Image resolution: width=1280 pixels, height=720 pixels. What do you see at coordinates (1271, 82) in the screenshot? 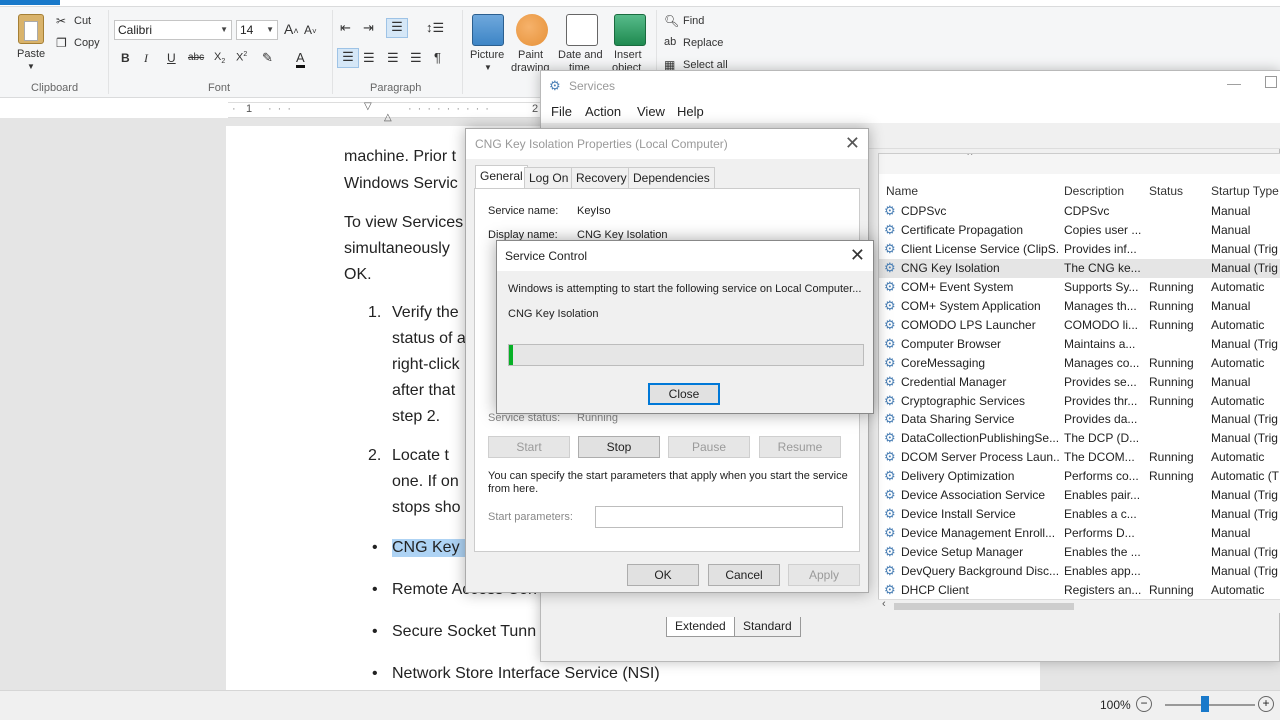
I see `maximize-icon` at bounding box center [1271, 82].